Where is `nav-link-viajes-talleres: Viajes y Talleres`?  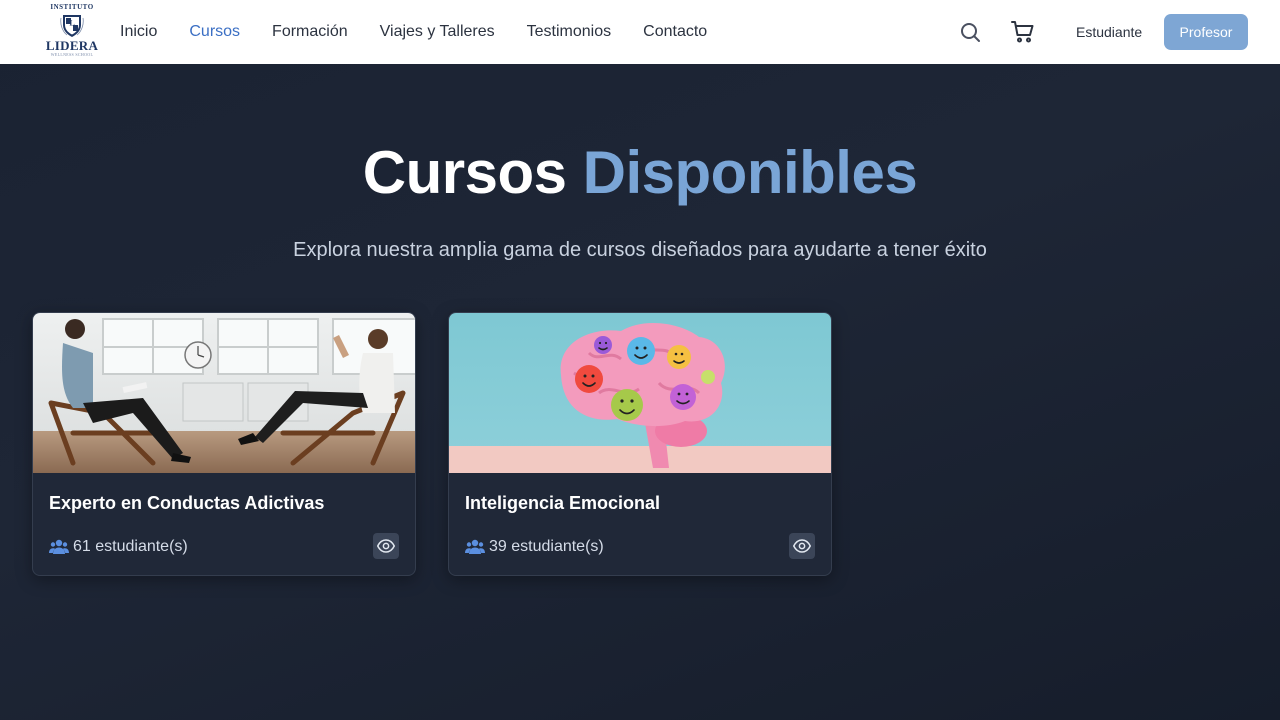 nav-link-viajes-talleres: Viajes y Talleres is located at coordinates (437, 32).